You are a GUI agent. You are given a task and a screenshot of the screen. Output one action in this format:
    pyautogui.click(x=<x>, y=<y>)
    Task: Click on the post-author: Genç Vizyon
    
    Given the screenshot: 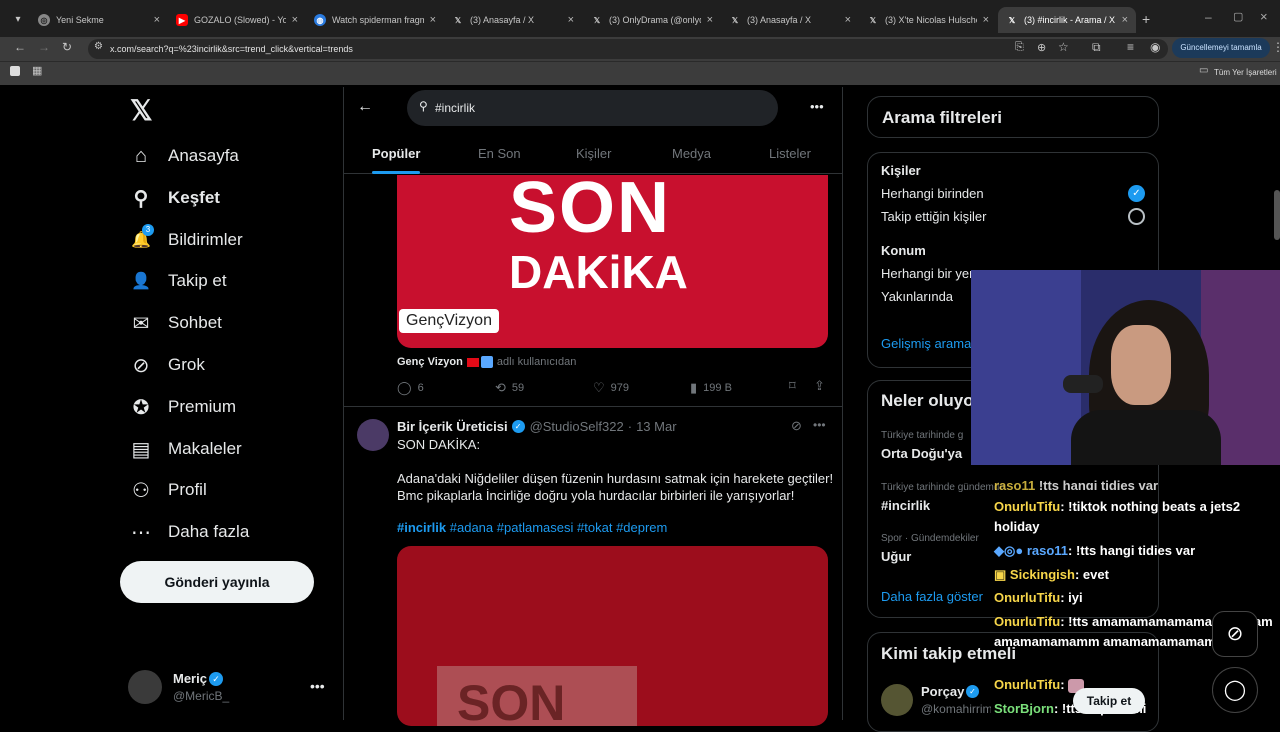 What is the action you would take?
    pyautogui.click(x=430, y=362)
    